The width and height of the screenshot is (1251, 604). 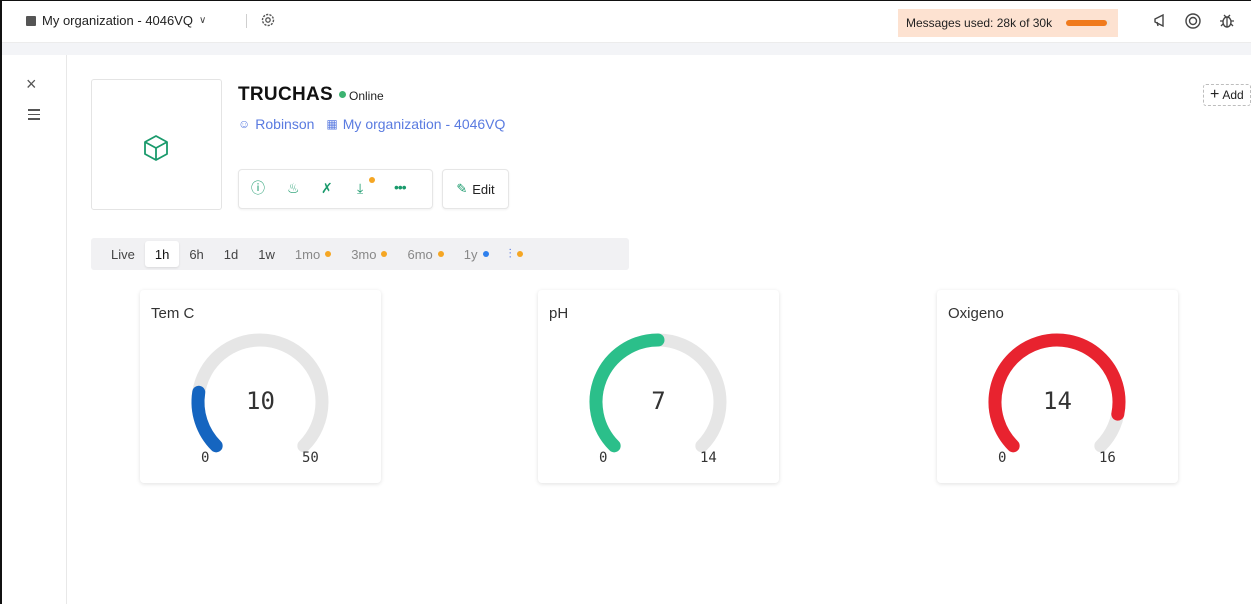 What do you see at coordinates (372, 180) in the screenshot?
I see `download-badge-dot` at bounding box center [372, 180].